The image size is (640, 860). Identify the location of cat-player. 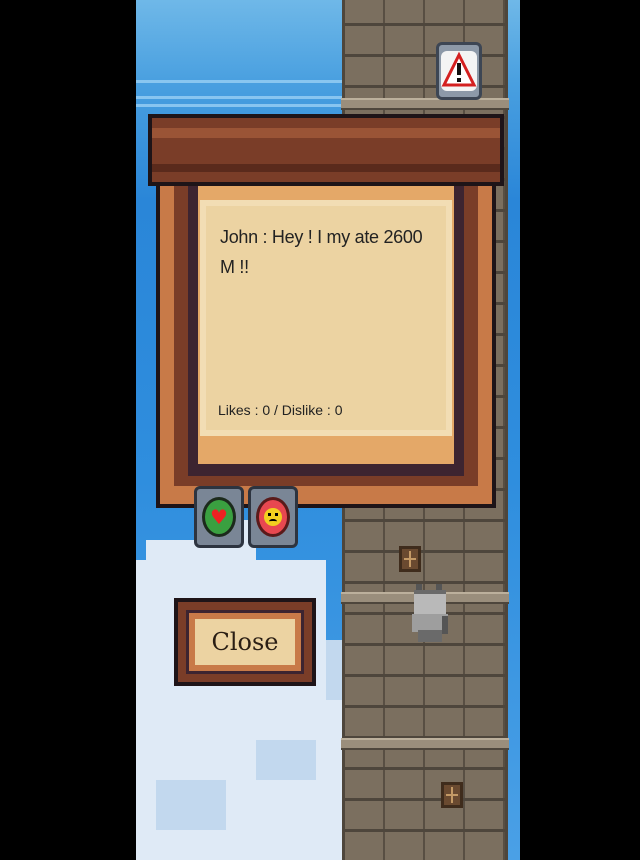
(430, 613).